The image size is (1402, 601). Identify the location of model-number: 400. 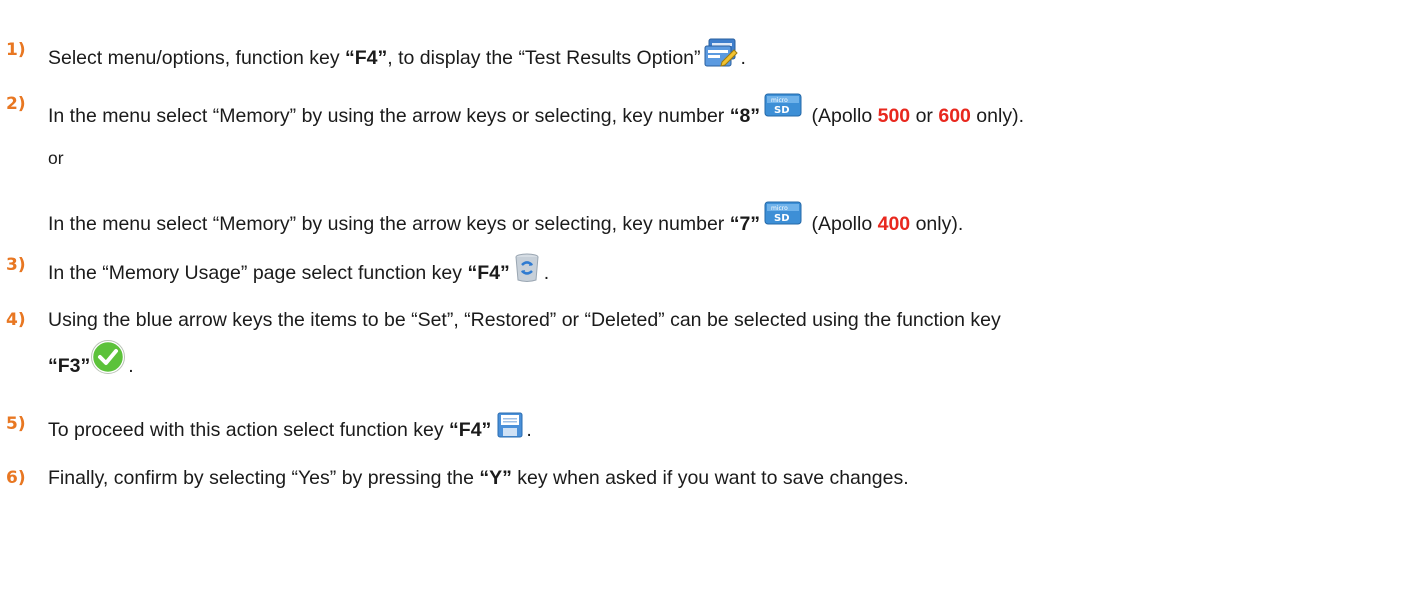
(894, 224).